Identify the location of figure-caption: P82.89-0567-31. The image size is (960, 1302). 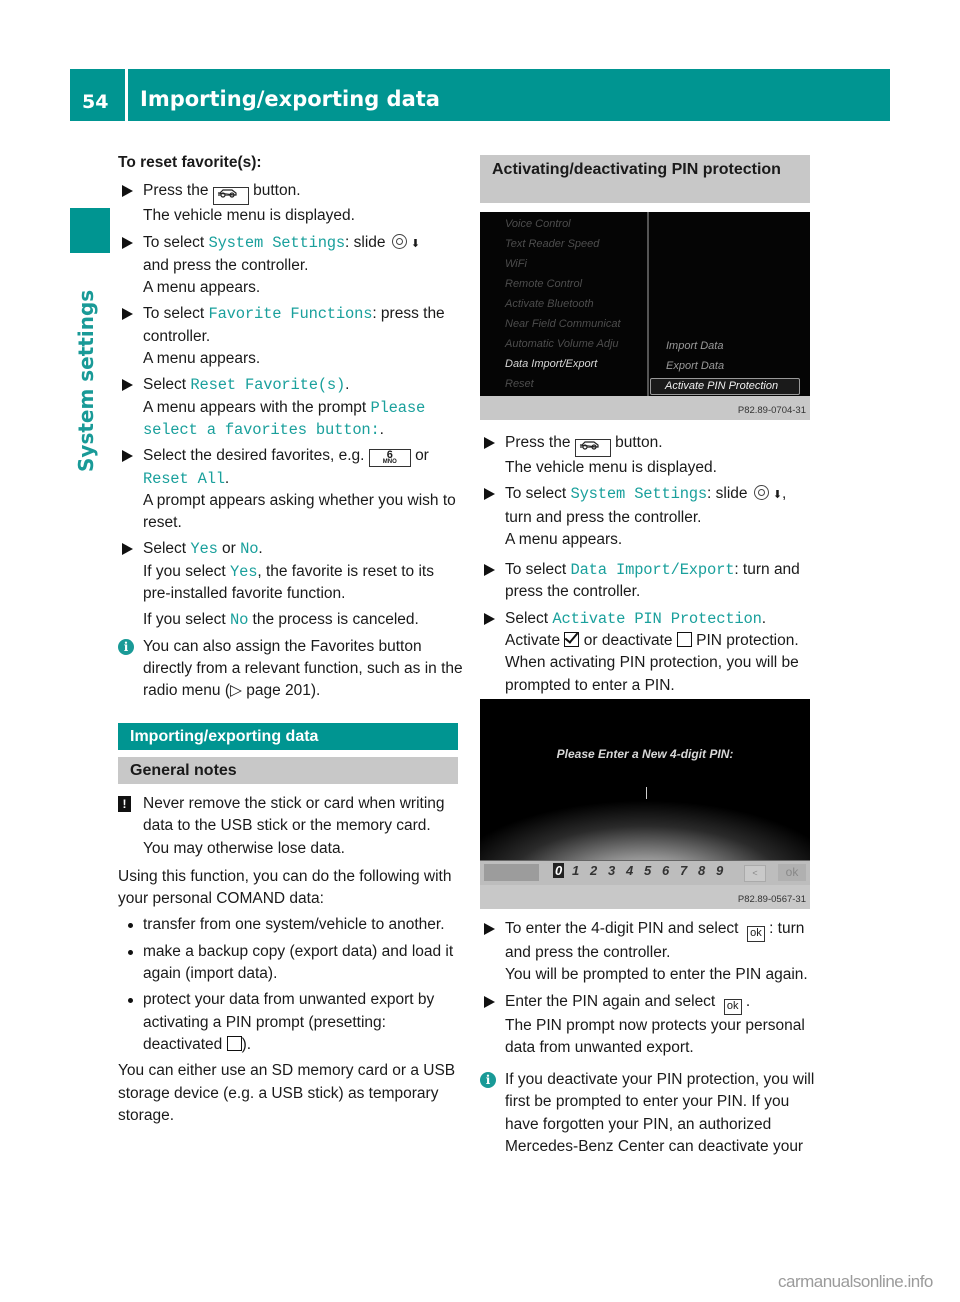
(771, 899).